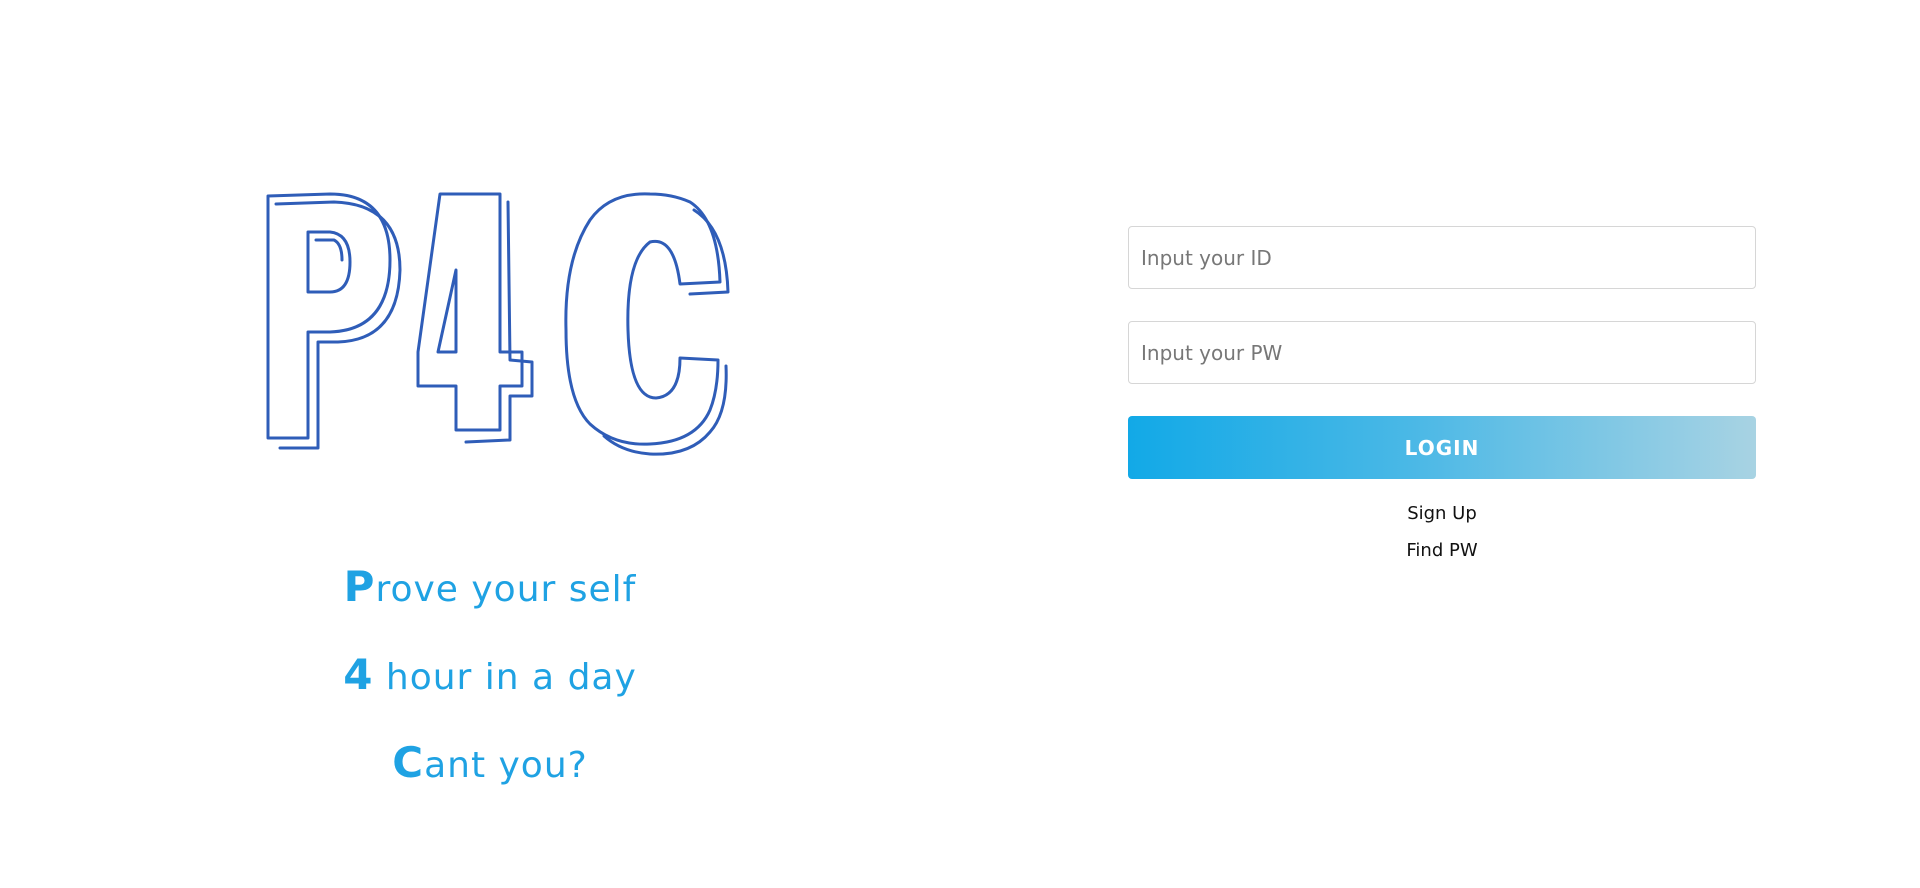 This screenshot has width=1920, height=888. What do you see at coordinates (1442, 447) in the screenshot?
I see `login-button: LOGIN` at bounding box center [1442, 447].